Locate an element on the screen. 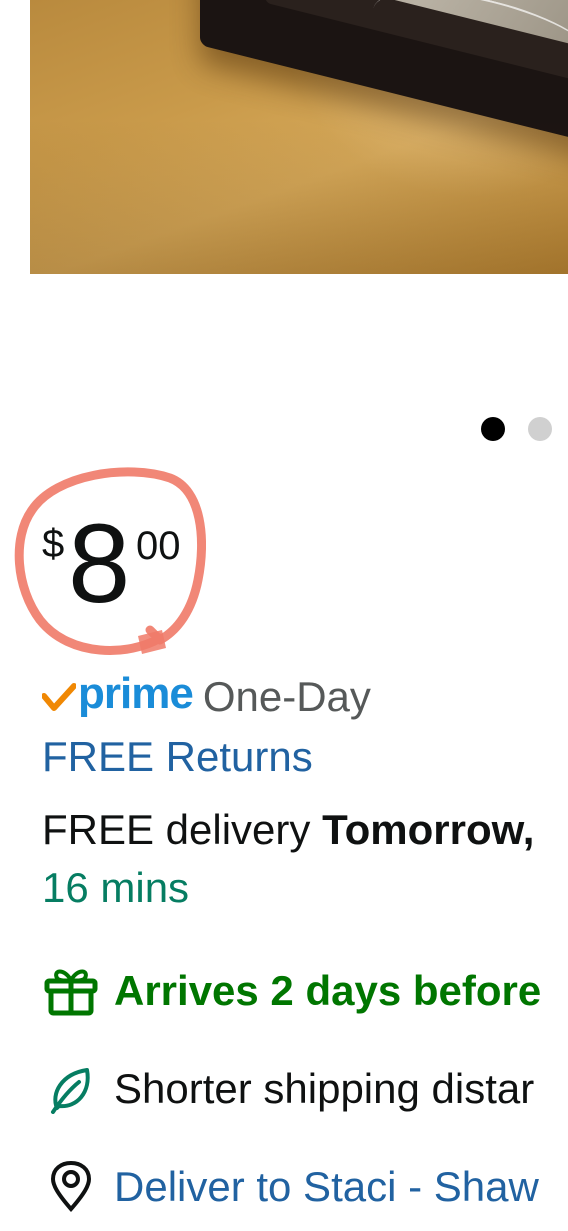 This screenshot has height=1231, width=568. image-pager is located at coordinates (516, 429).